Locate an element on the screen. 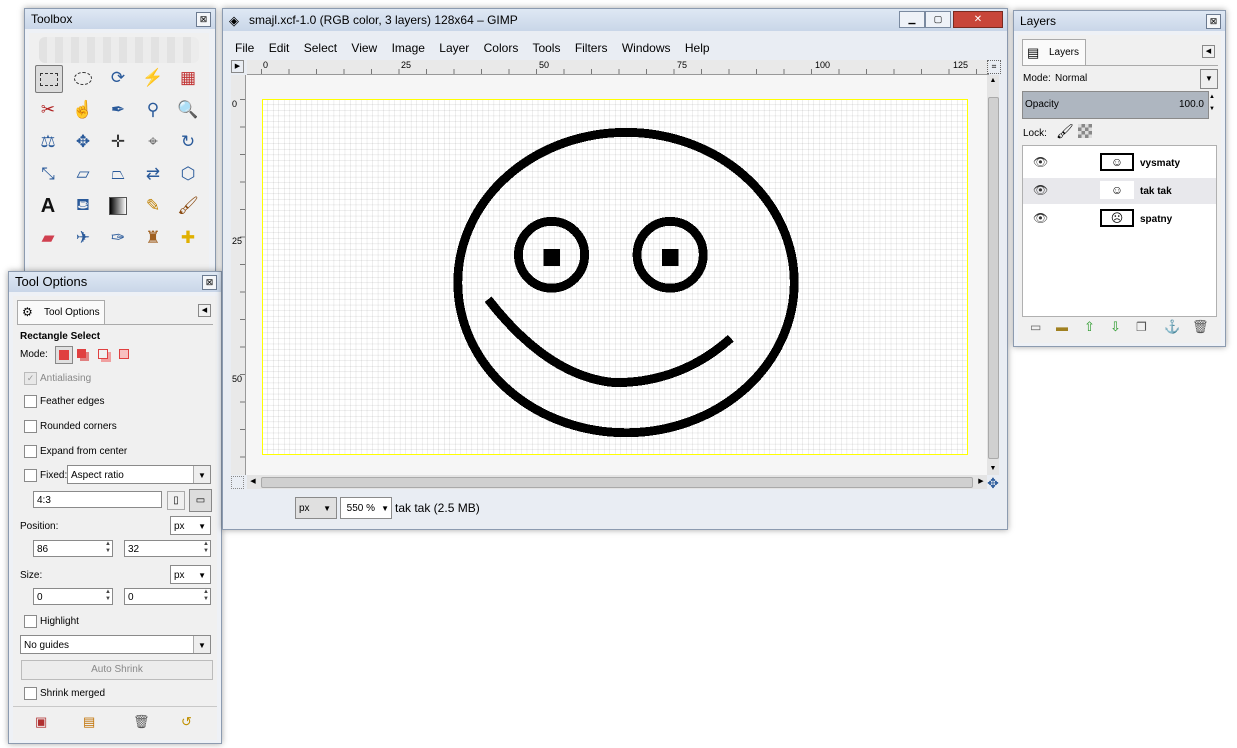  flip-icon: ⇄ is located at coordinates (153, 174).